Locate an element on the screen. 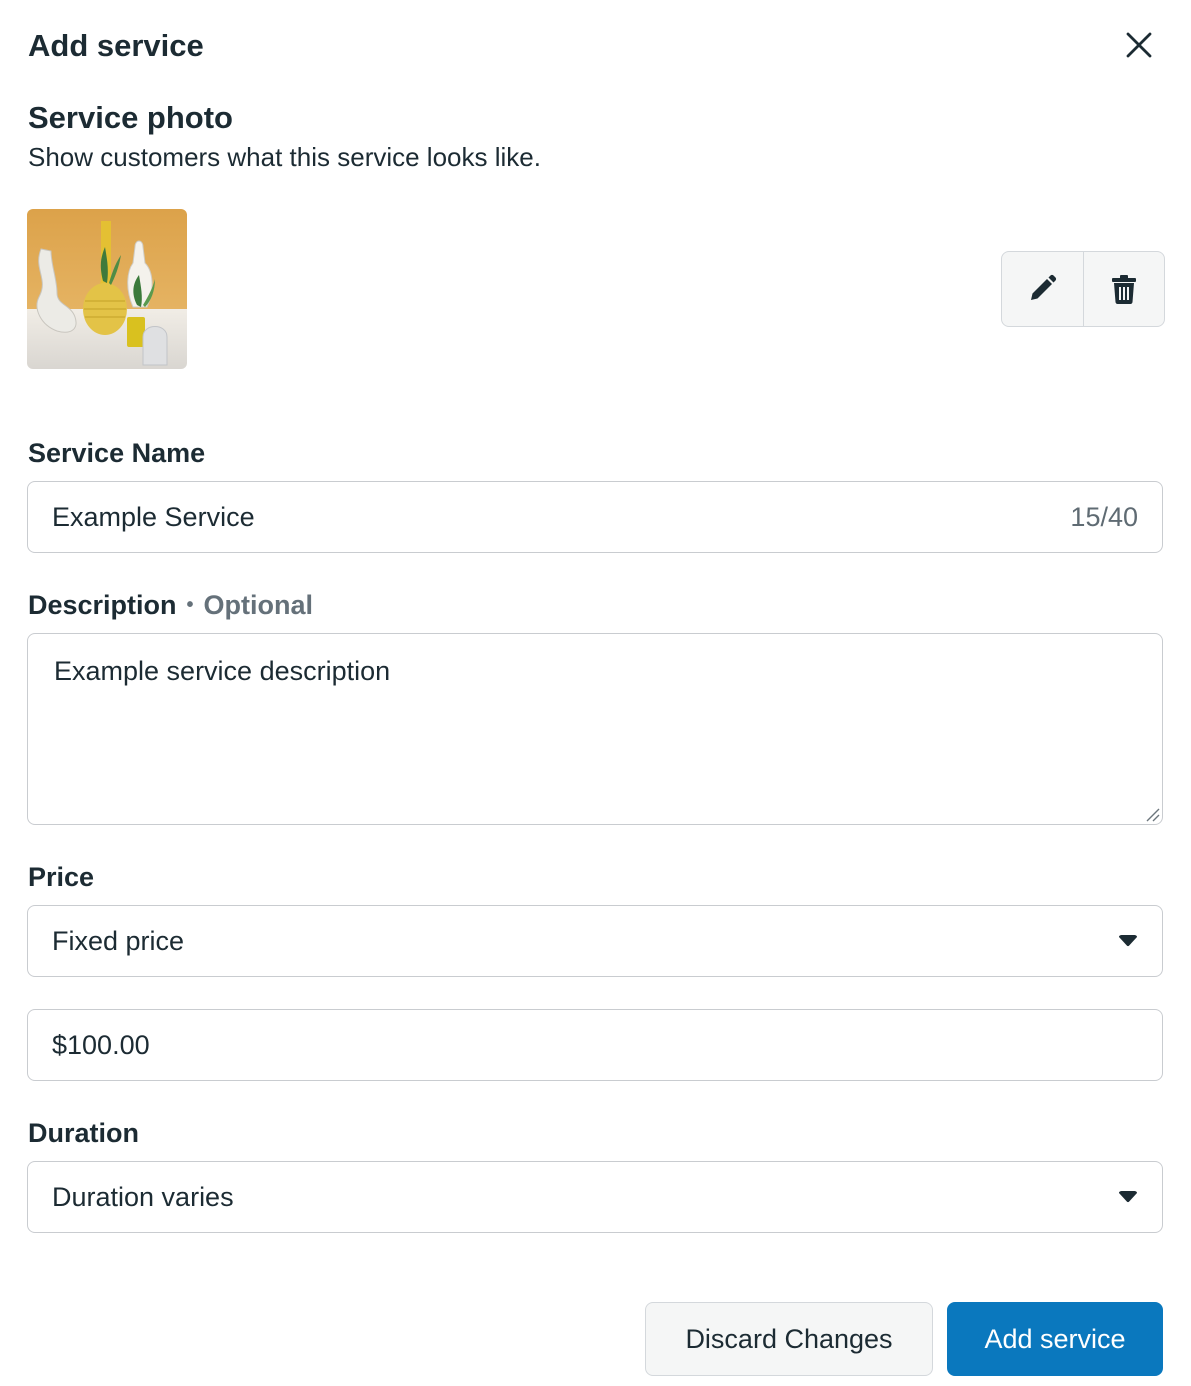  photo-section-title: Service photo is located at coordinates (130, 117).